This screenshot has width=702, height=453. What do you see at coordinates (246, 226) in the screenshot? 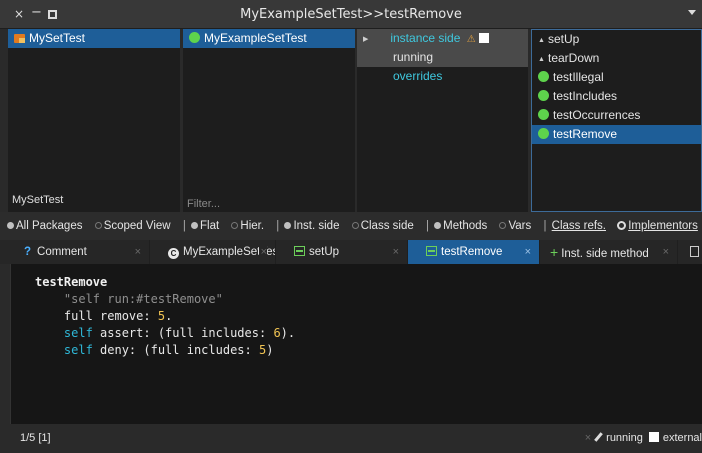
I see `hier-radio: Hier.` at bounding box center [246, 226].